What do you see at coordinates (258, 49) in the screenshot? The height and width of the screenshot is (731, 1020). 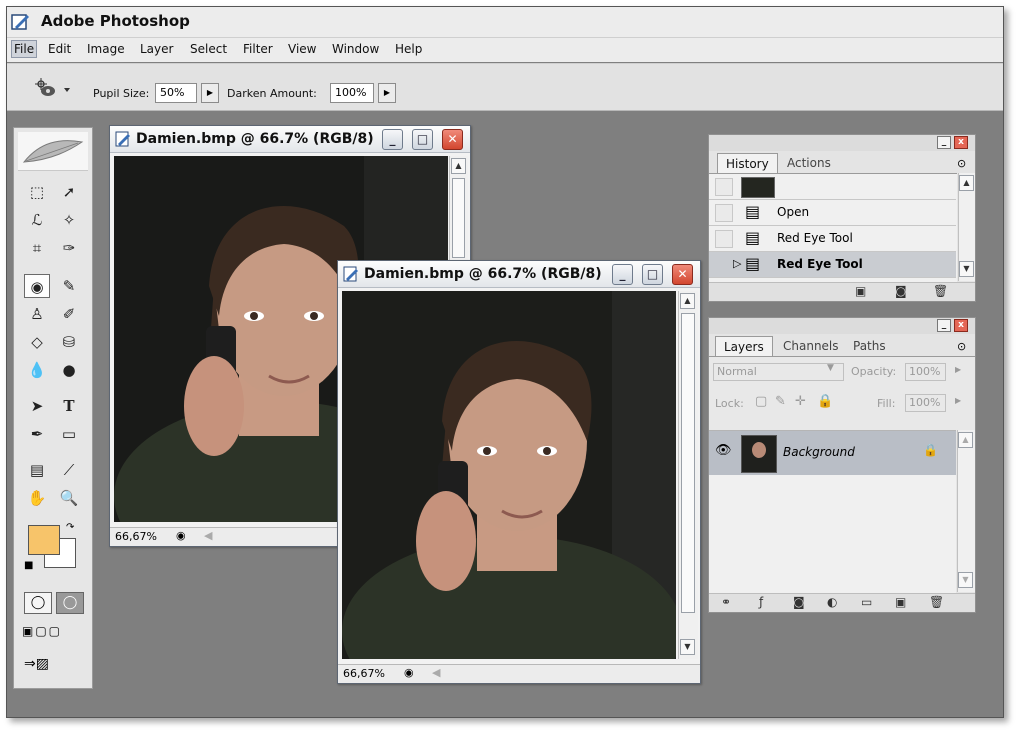 I see `menu-filter: Filter` at bounding box center [258, 49].